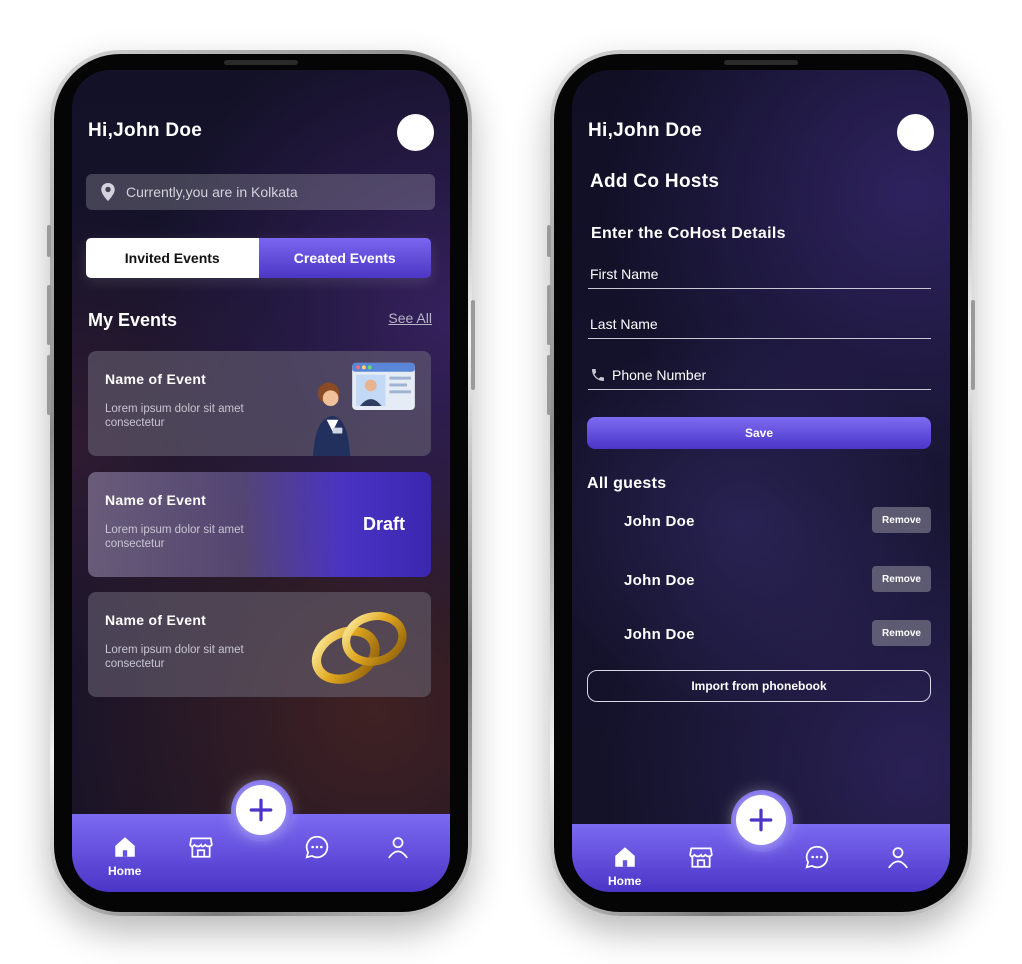  What do you see at coordinates (659, 374) in the screenshot?
I see `phone-number-placeholder: Phone Number` at bounding box center [659, 374].